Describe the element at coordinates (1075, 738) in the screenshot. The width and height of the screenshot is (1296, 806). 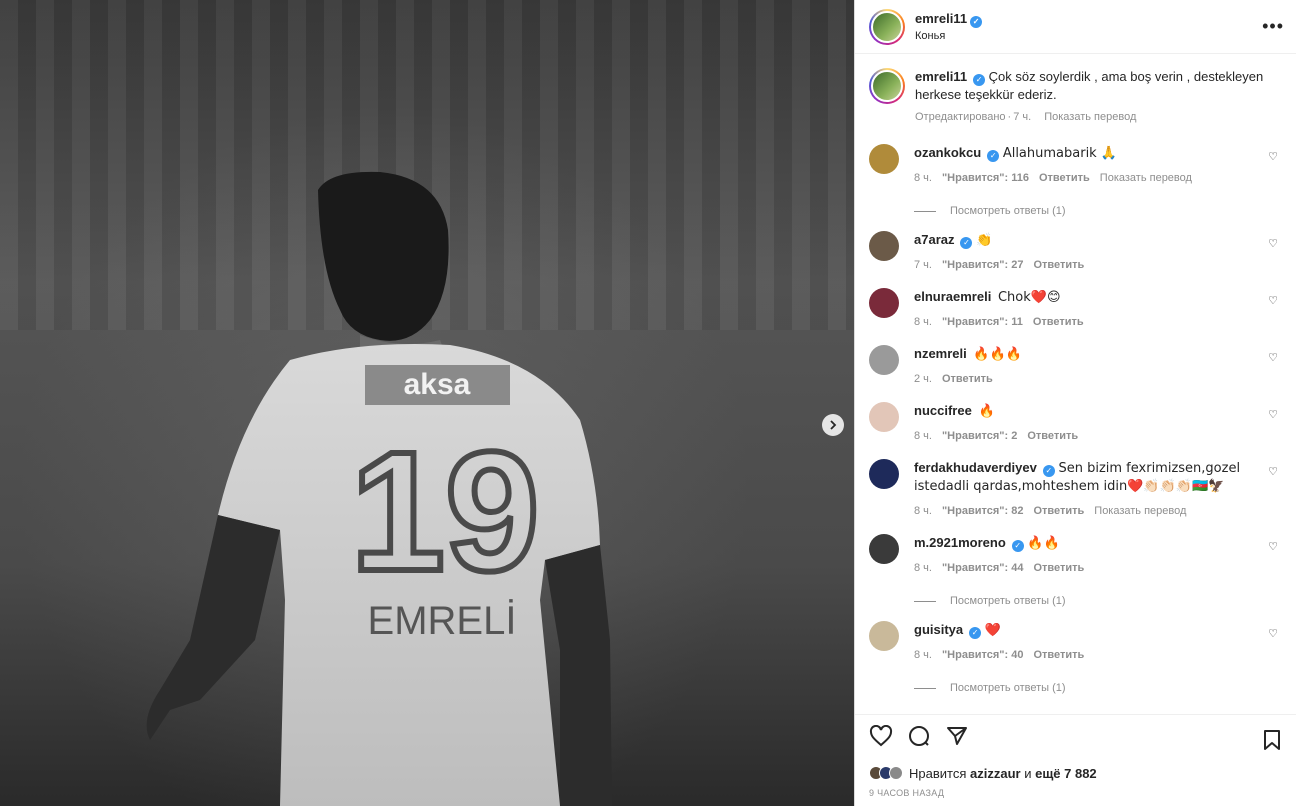
I see `action-bar` at that location.